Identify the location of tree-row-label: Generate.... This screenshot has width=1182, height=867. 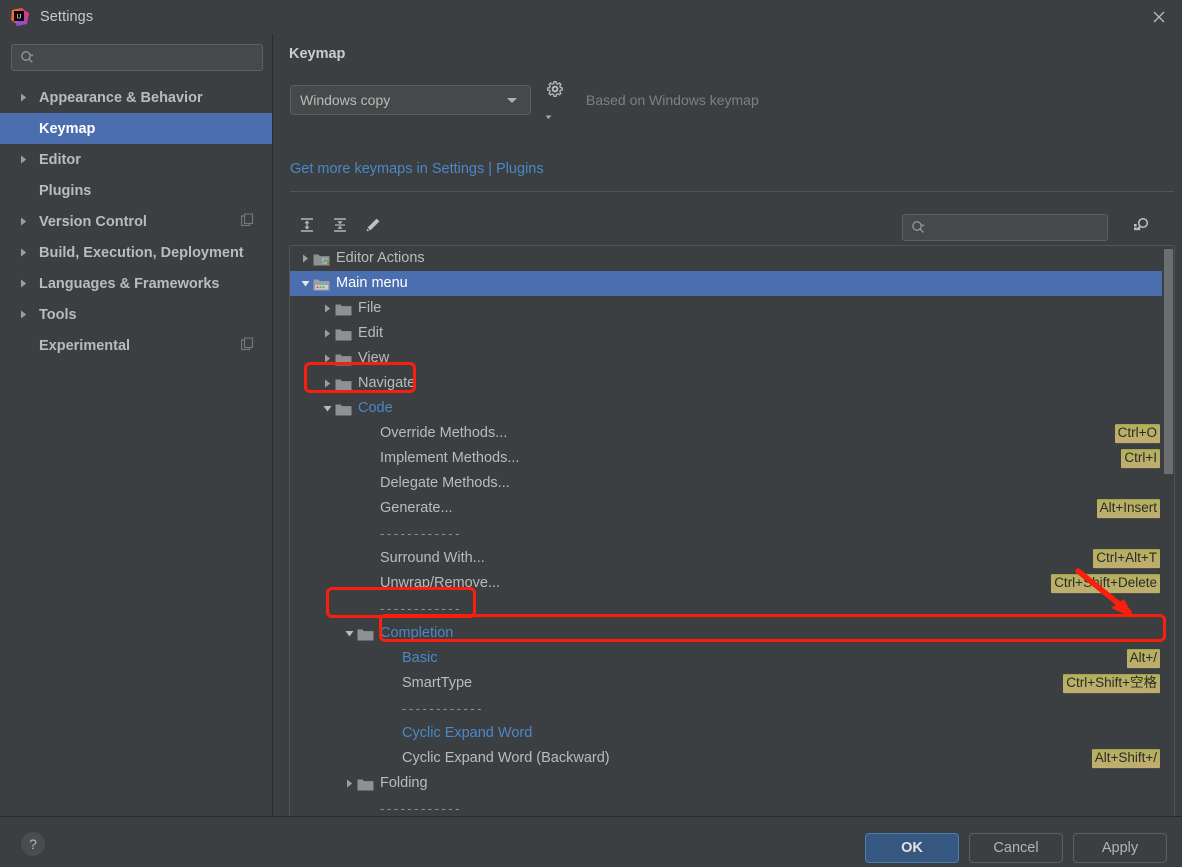
(416, 508).